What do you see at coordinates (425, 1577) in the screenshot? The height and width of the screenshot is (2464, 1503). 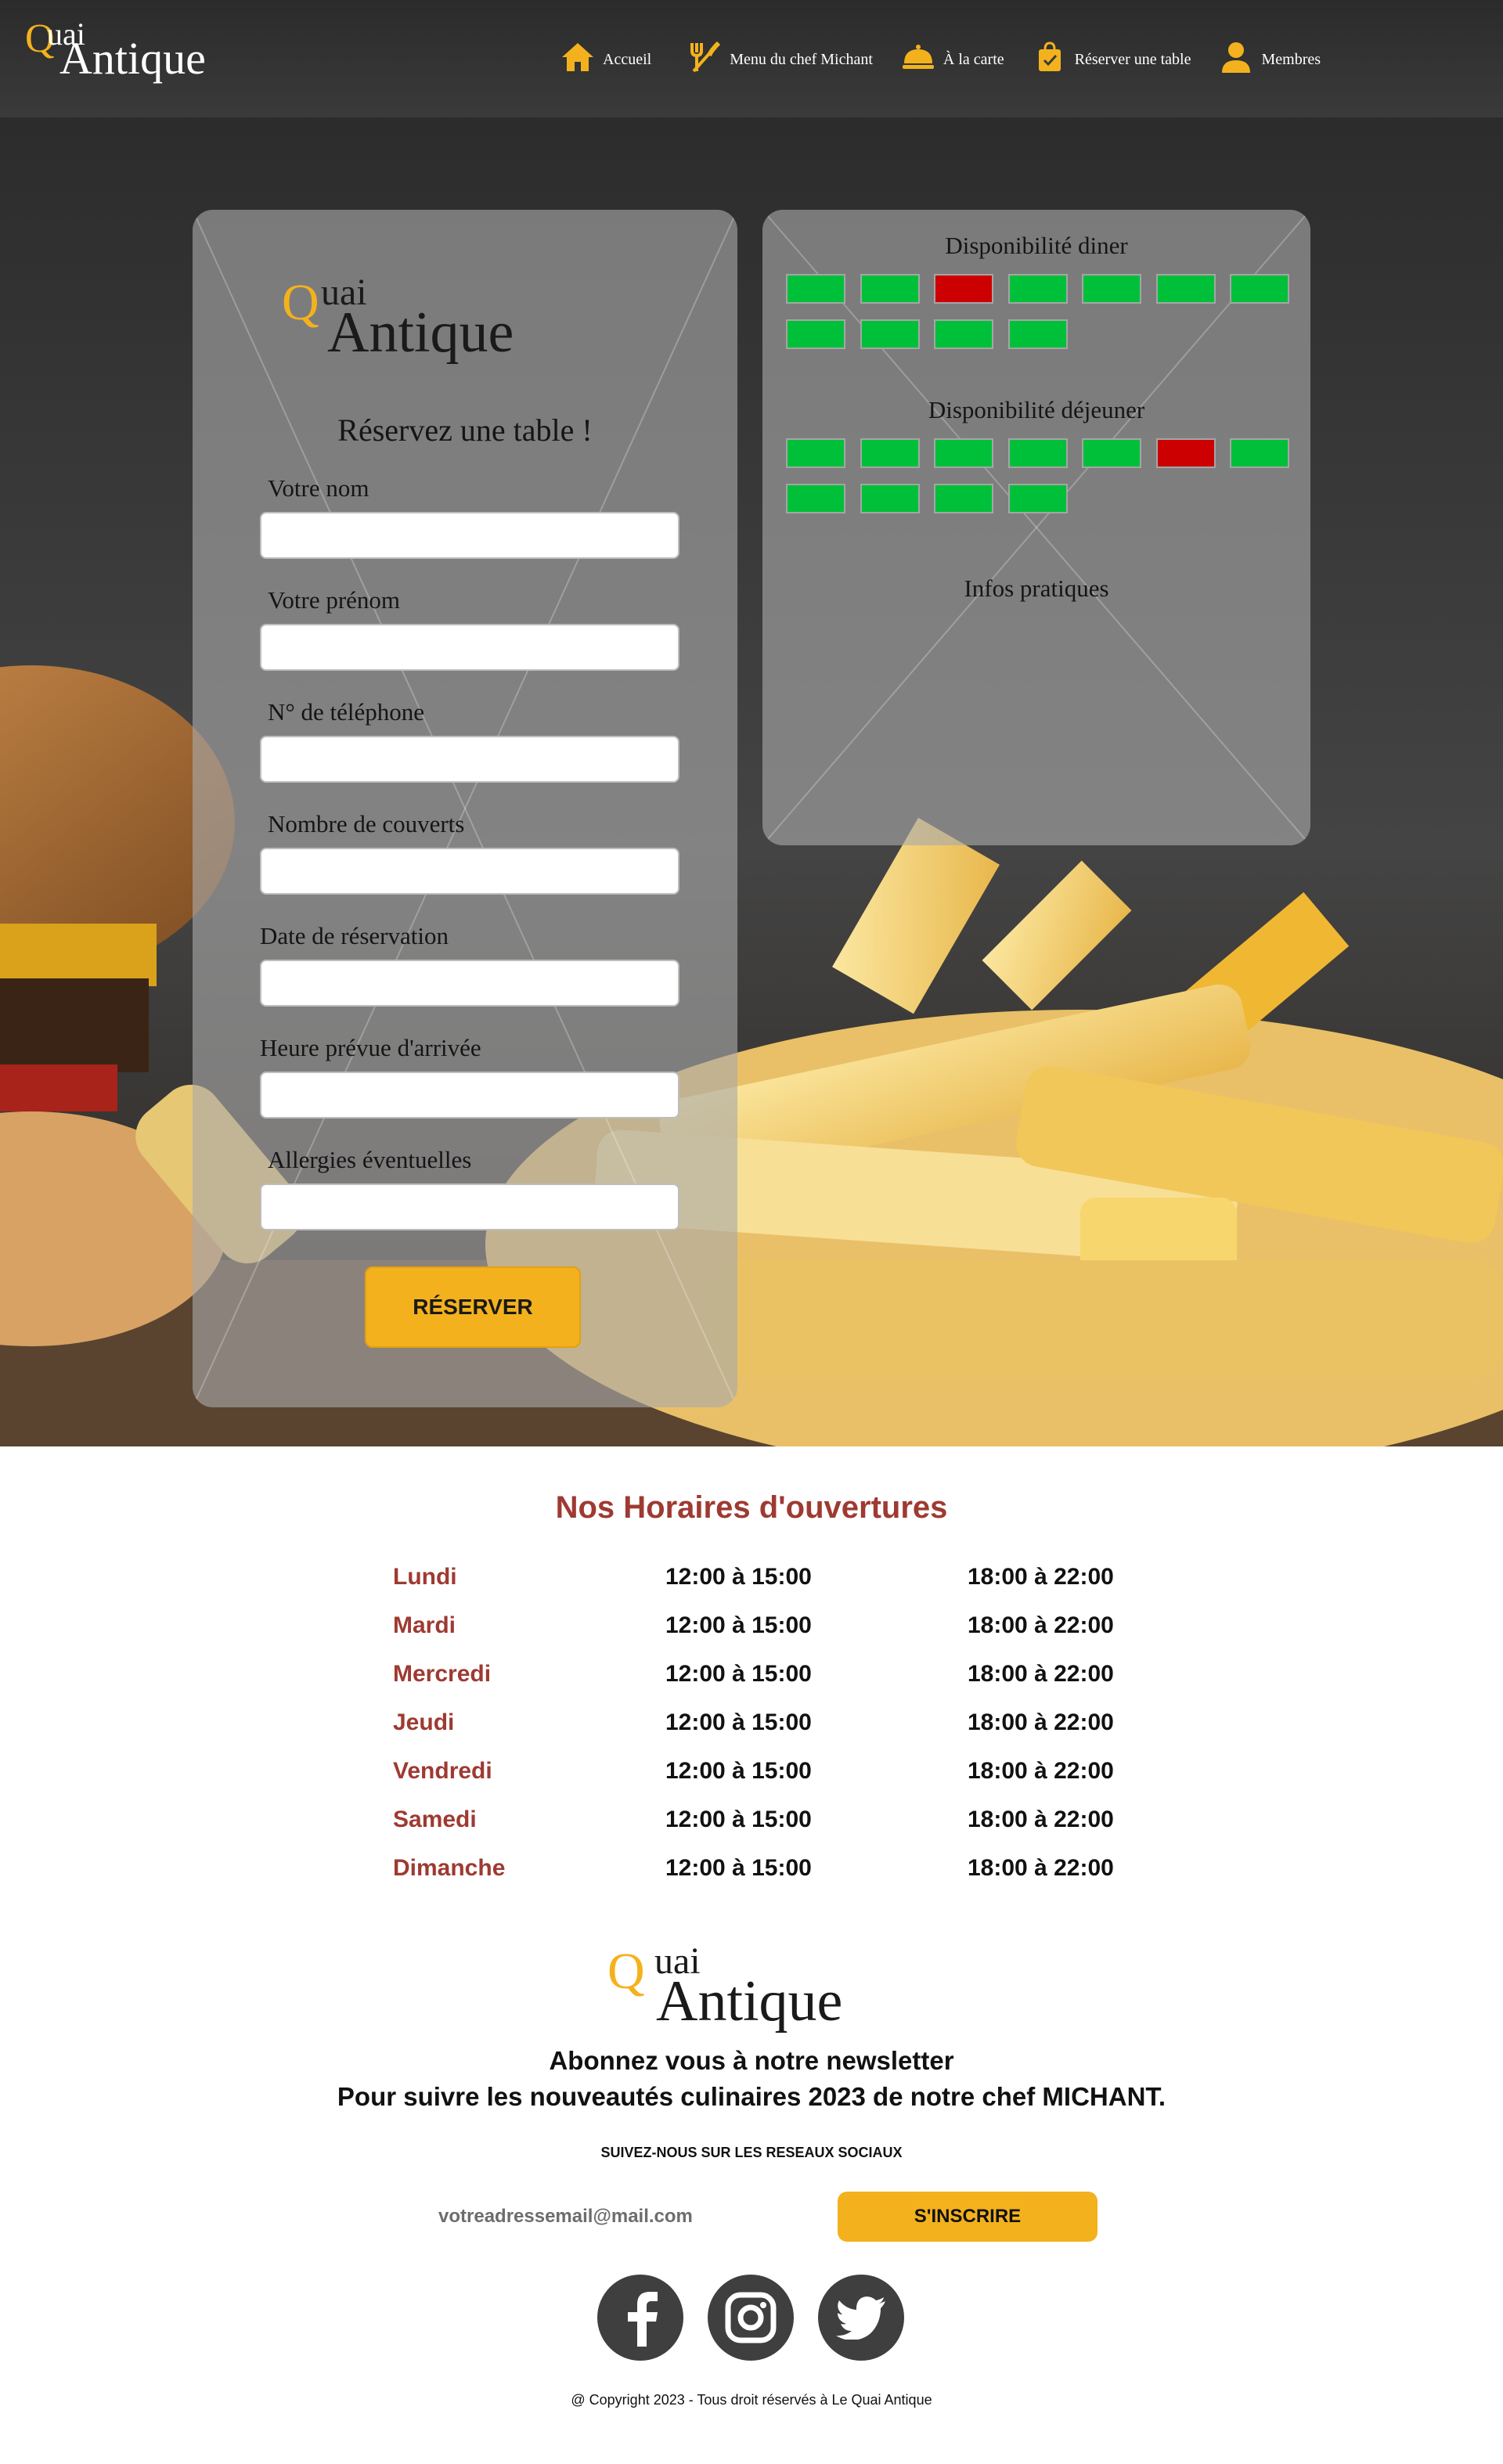 I see `day-label: Lundi` at bounding box center [425, 1577].